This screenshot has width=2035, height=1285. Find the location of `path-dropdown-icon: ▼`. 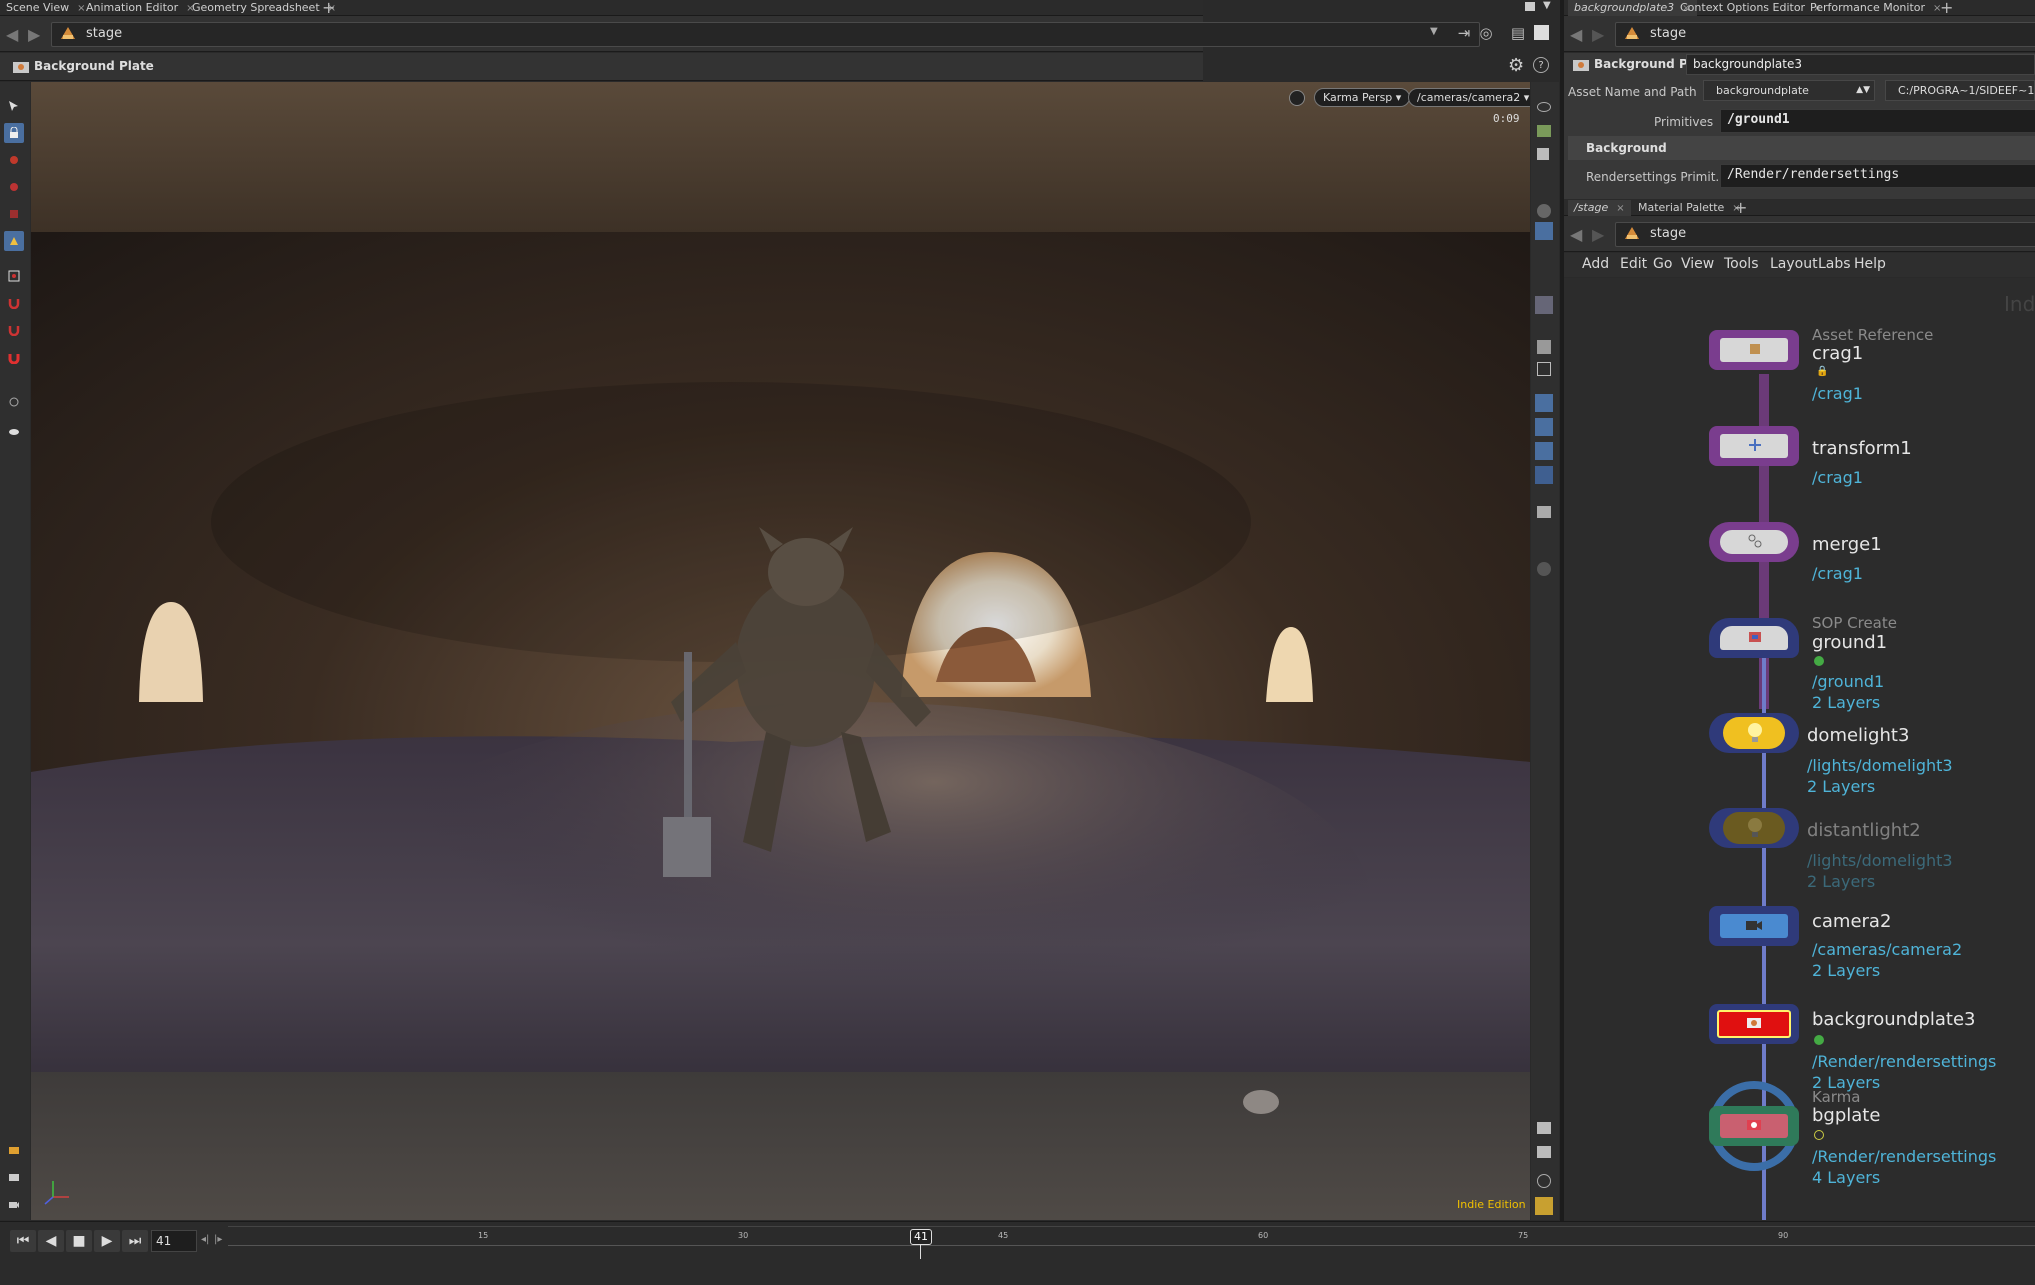

path-dropdown-icon: ▼ is located at coordinates (1437, 32).